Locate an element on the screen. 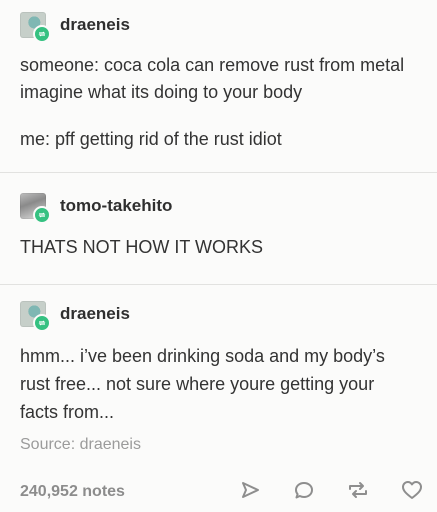 This screenshot has height=512, width=437. source-link: Source: draeneis is located at coordinates (80, 445).